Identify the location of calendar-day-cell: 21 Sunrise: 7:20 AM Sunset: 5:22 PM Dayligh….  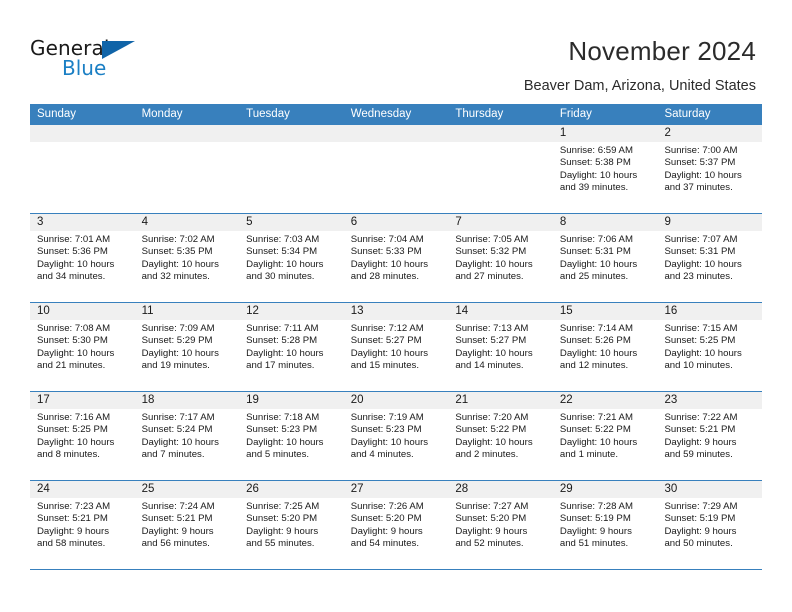
(500, 436).